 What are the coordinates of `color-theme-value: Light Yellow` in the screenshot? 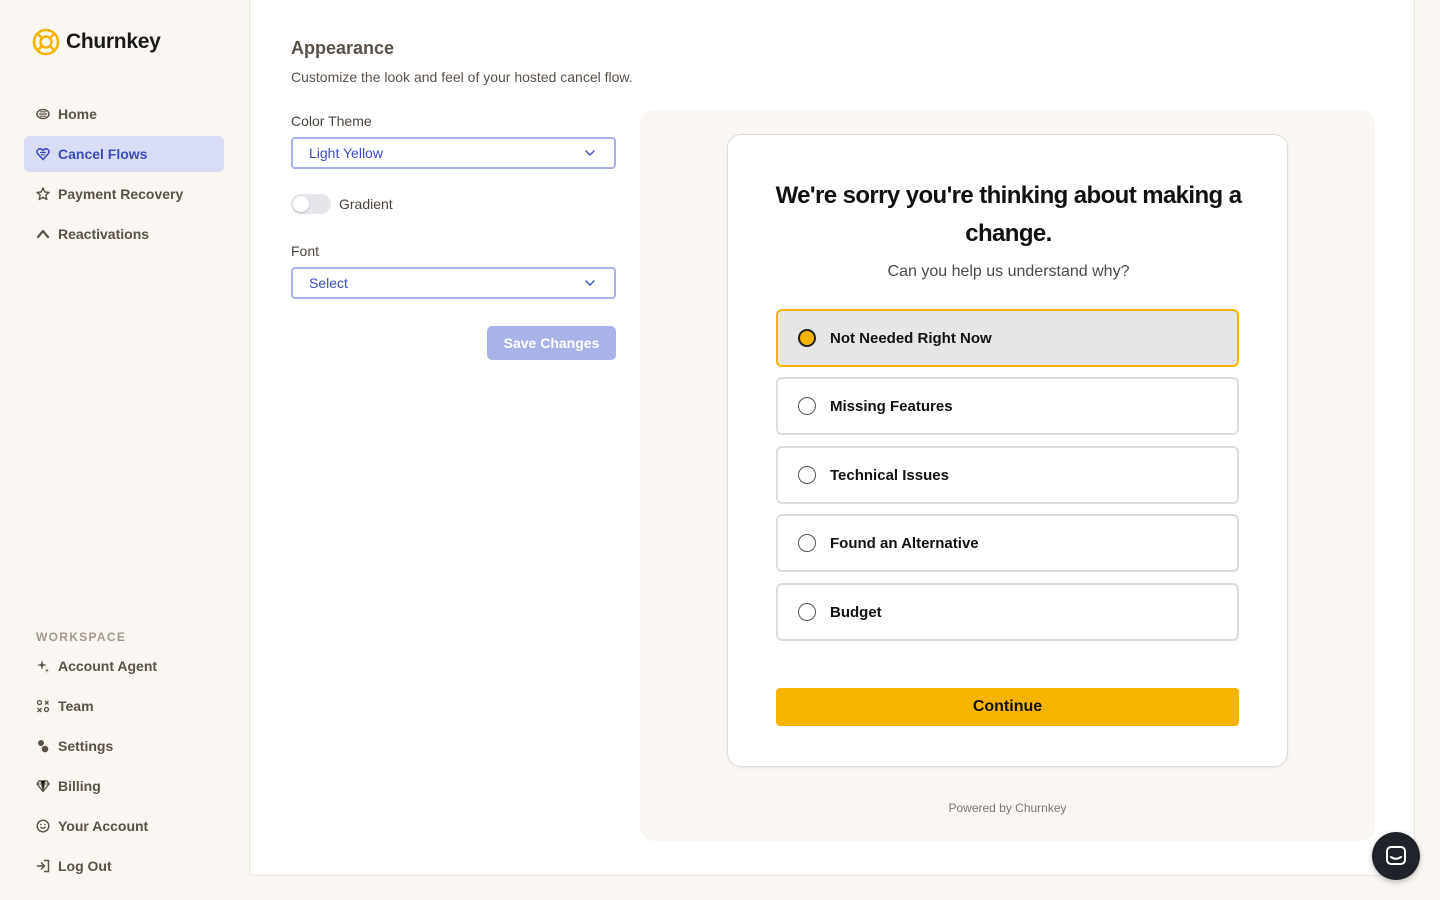 It's located at (346, 153).